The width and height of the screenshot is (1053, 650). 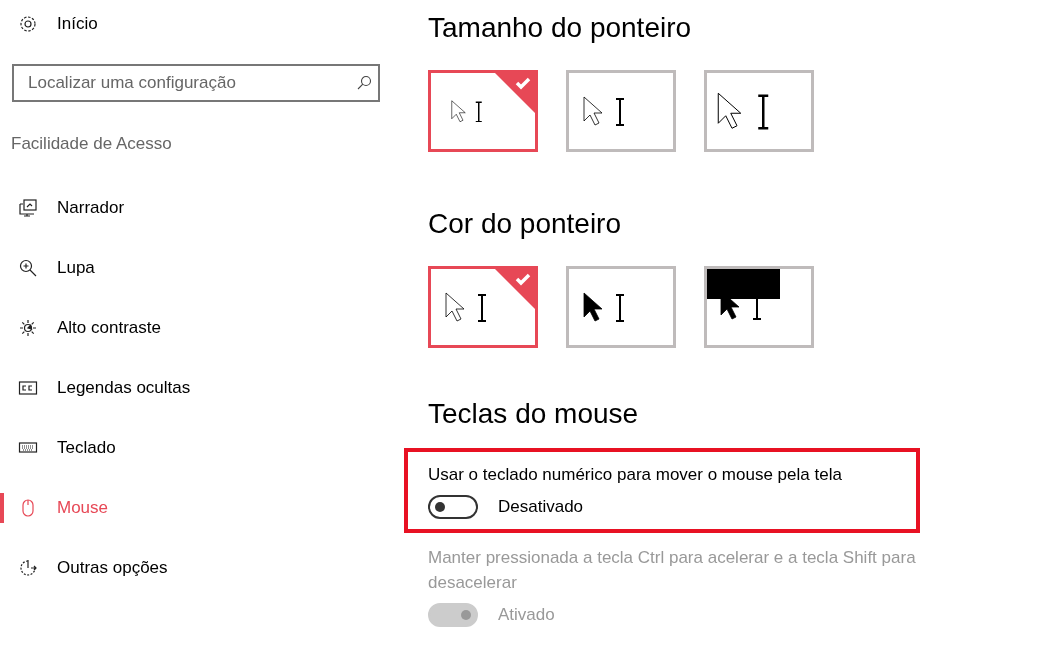 I want to click on nav-item: Mouse, so click(x=202, y=508).